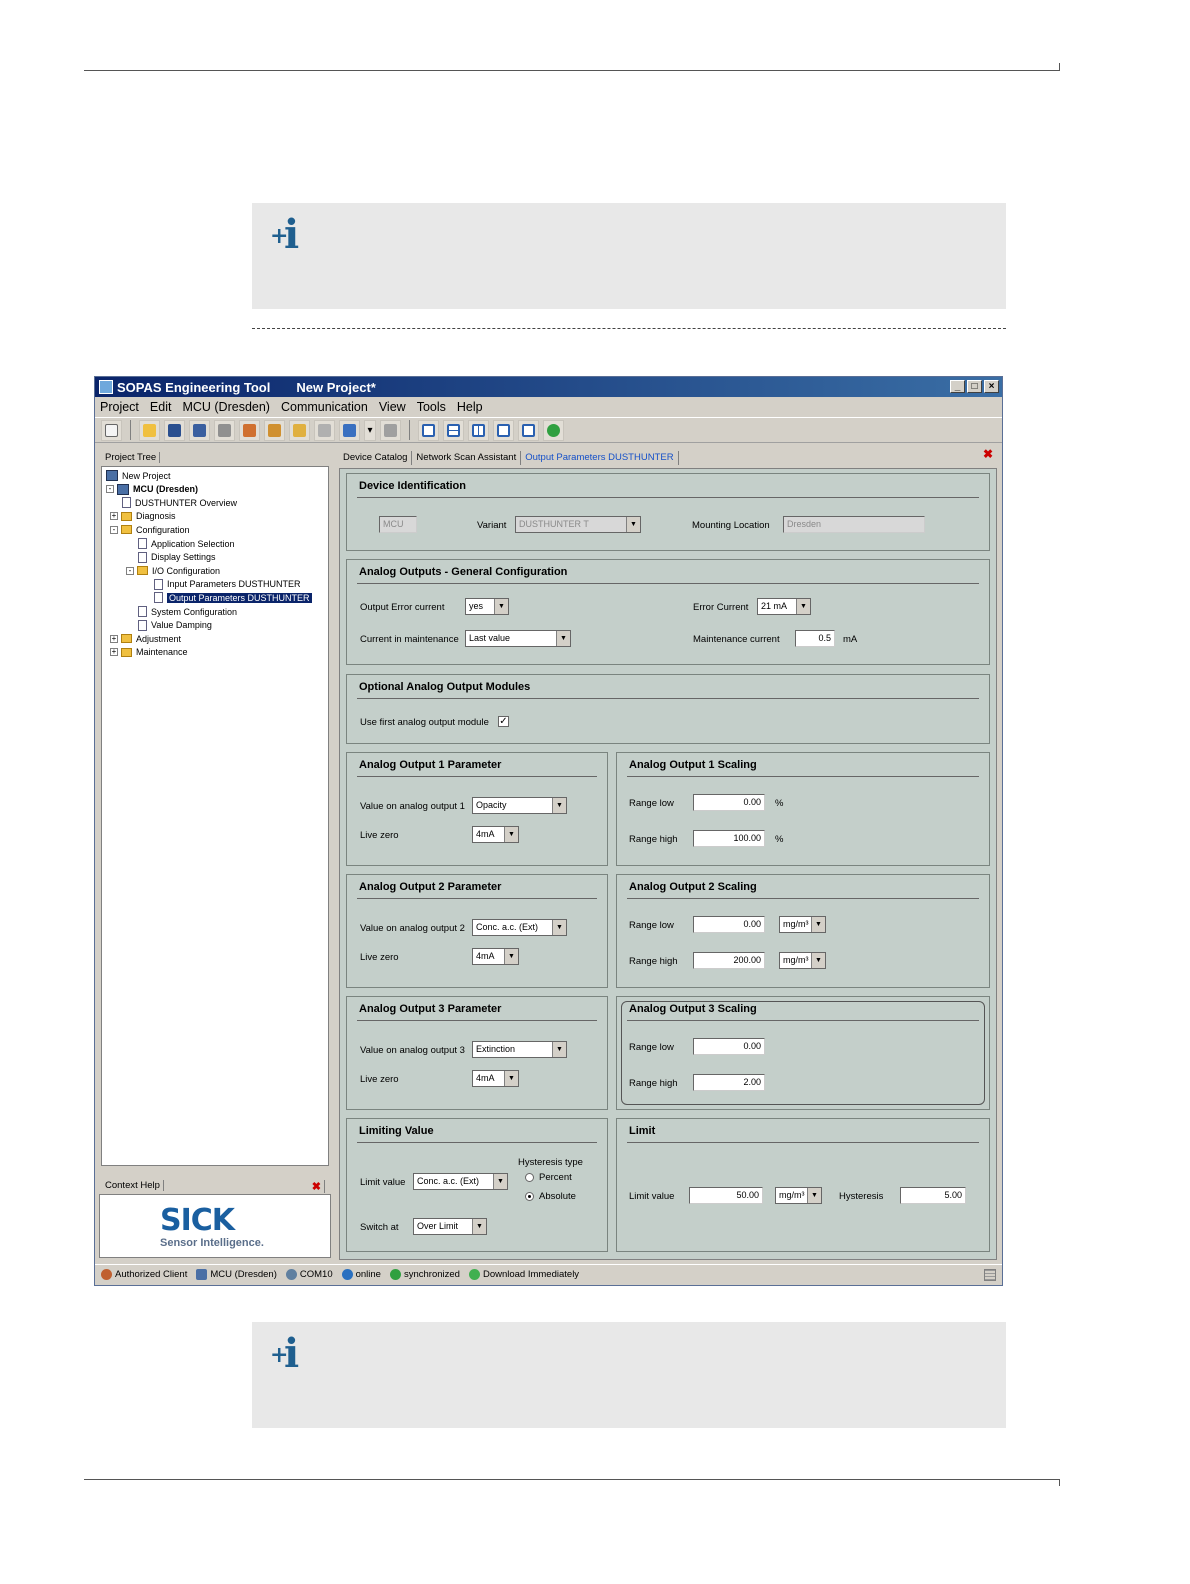 Image resolution: width=1190 pixels, height=1584 pixels. I want to click on current-in-maintenance-select: Last value ▼, so click(518, 638).